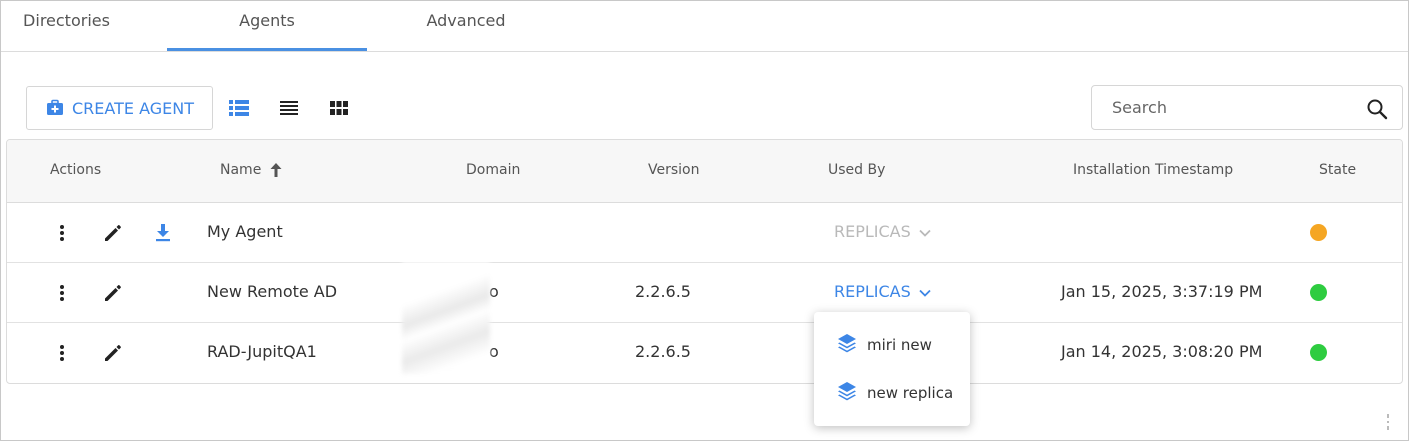  What do you see at coordinates (892, 369) in the screenshot?
I see `replicas-dropdown-menu: miri new new replica` at bounding box center [892, 369].